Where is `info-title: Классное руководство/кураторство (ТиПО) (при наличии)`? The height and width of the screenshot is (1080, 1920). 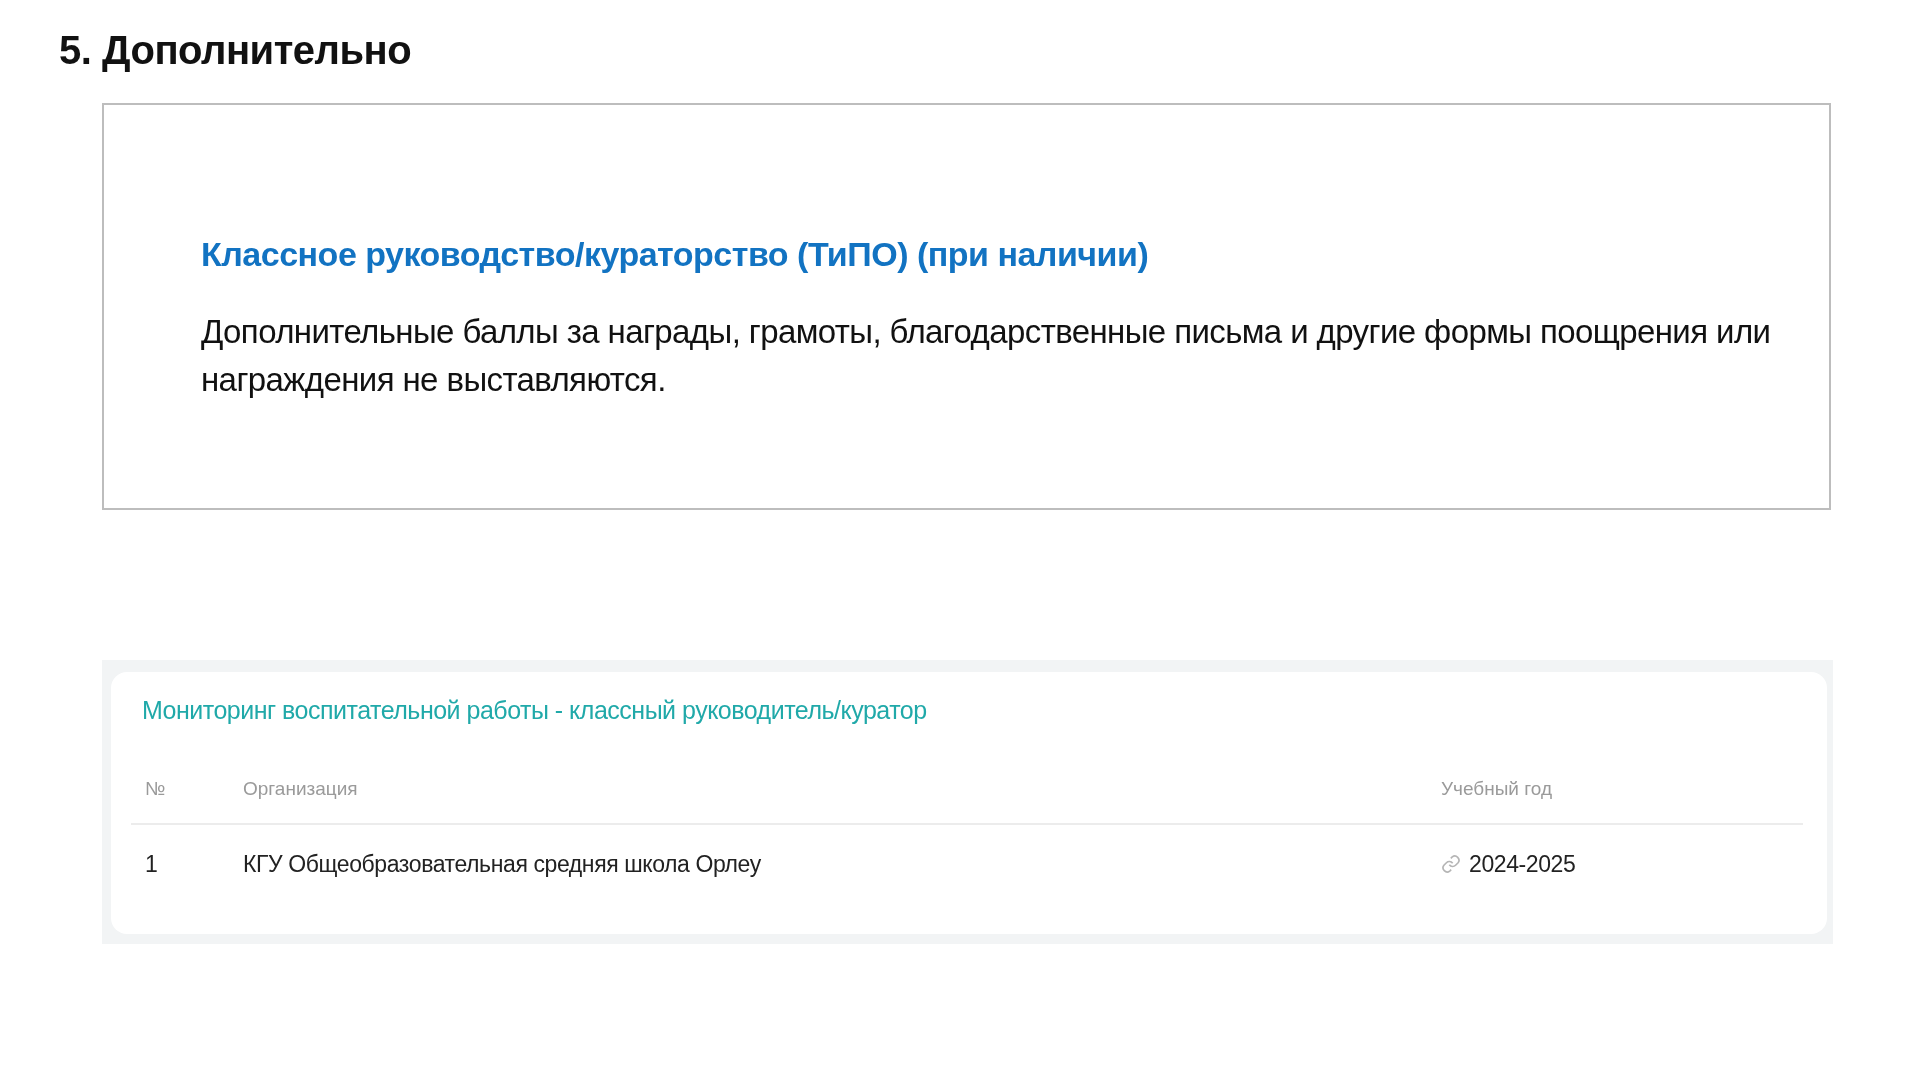 info-title: Классное руководство/кураторство (ТиПО) (при наличии) is located at coordinates (675, 254).